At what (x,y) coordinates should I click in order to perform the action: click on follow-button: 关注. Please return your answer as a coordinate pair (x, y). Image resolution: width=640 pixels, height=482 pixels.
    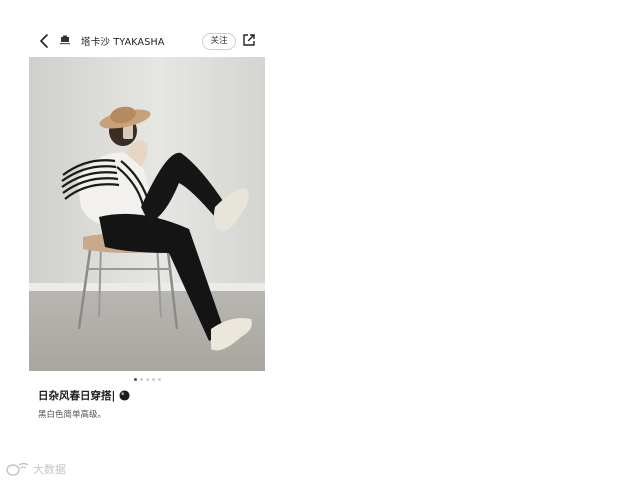
    Looking at the image, I should click on (219, 41).